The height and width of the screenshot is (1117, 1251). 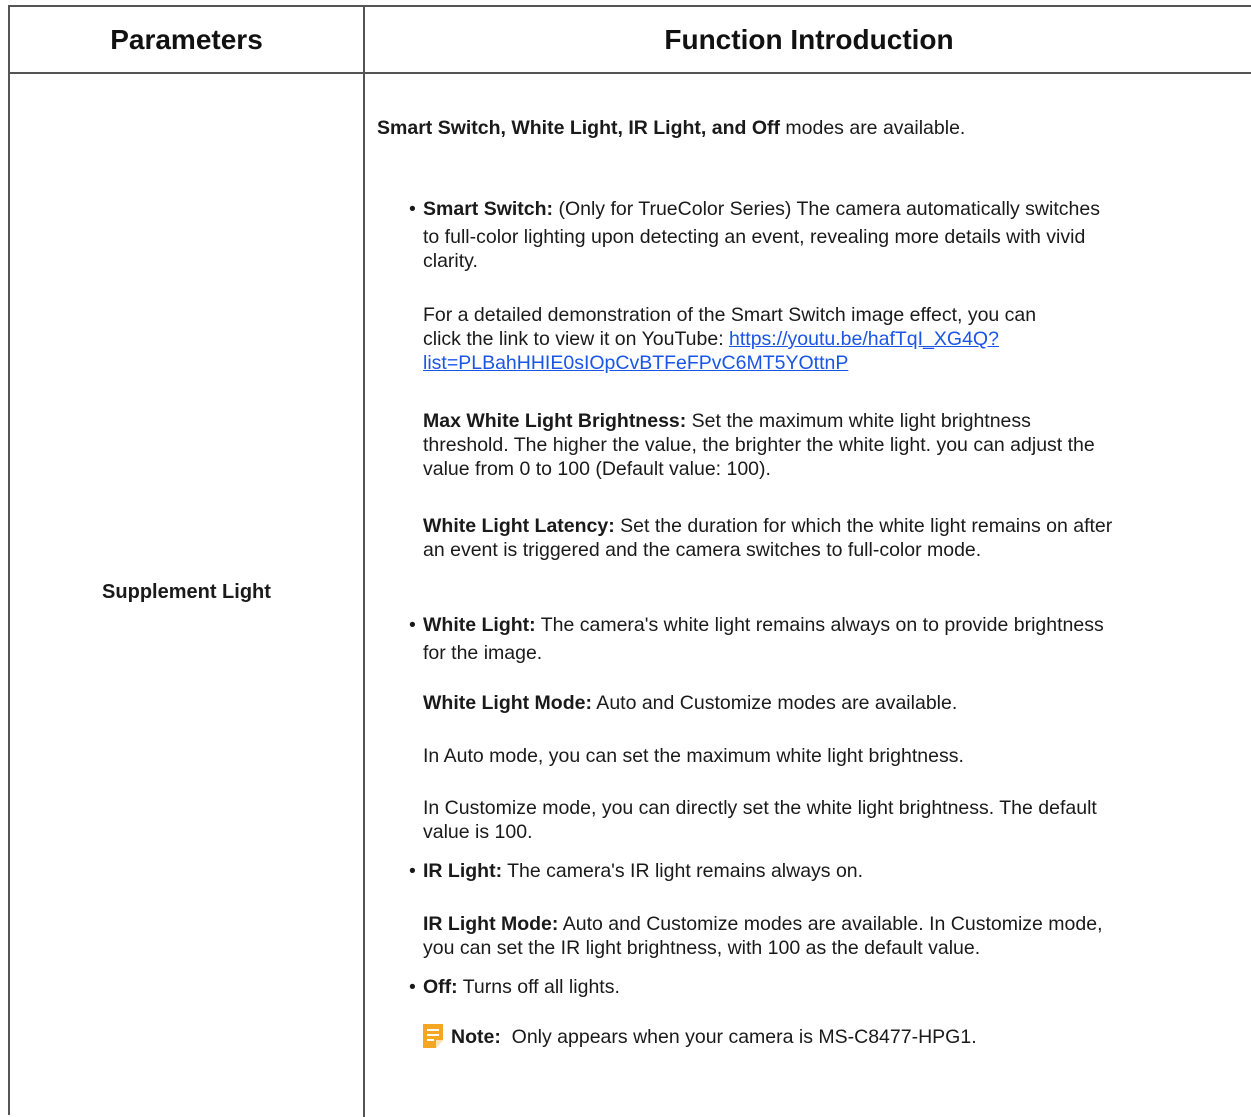 What do you see at coordinates (538, 987) in the screenshot?
I see `off-text: Turns off all lights.` at bounding box center [538, 987].